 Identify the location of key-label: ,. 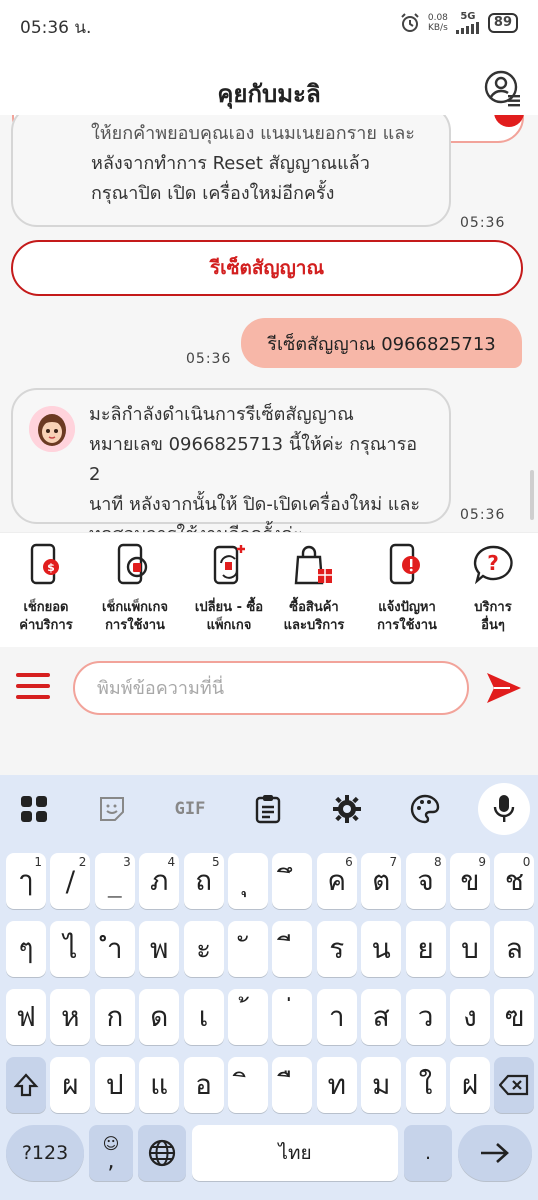
(111, 1161).